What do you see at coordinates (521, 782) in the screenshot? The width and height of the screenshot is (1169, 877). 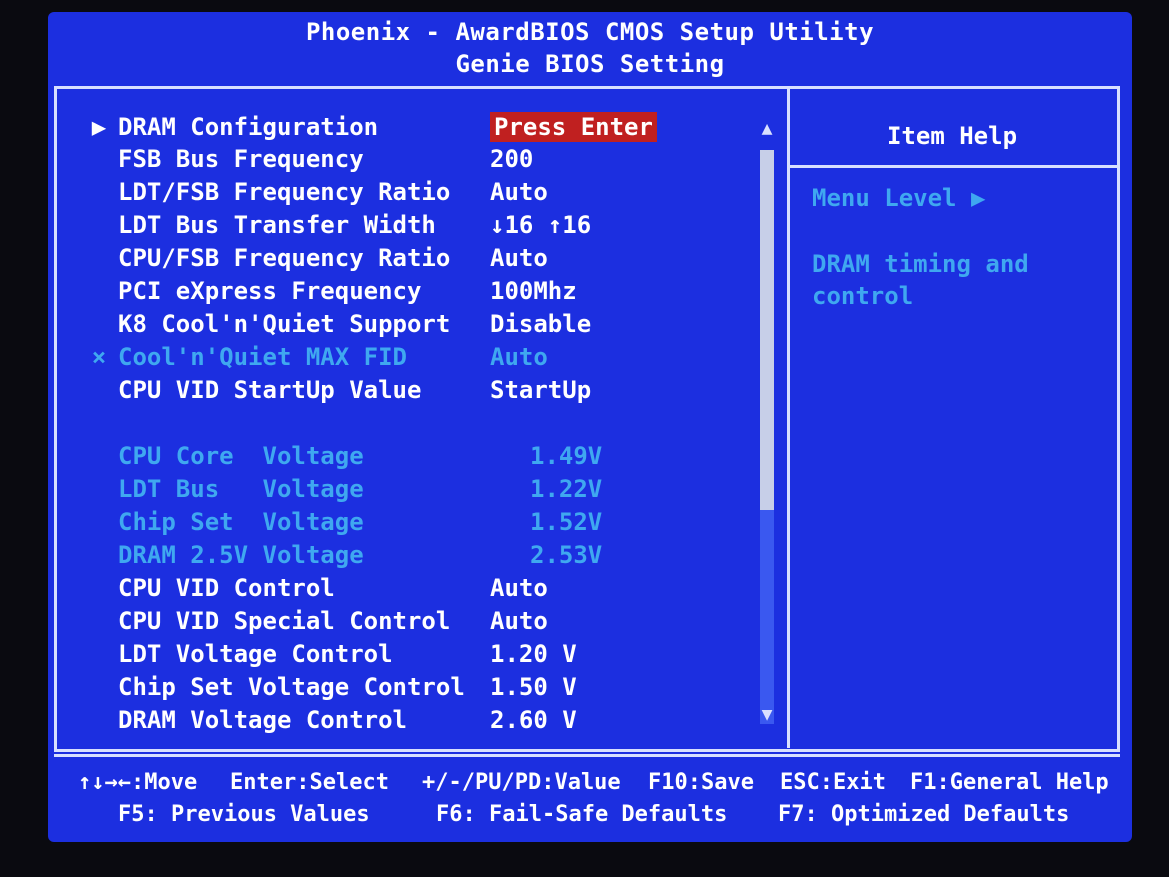 I see `footer-value: +/-/PU/PD:Value` at bounding box center [521, 782].